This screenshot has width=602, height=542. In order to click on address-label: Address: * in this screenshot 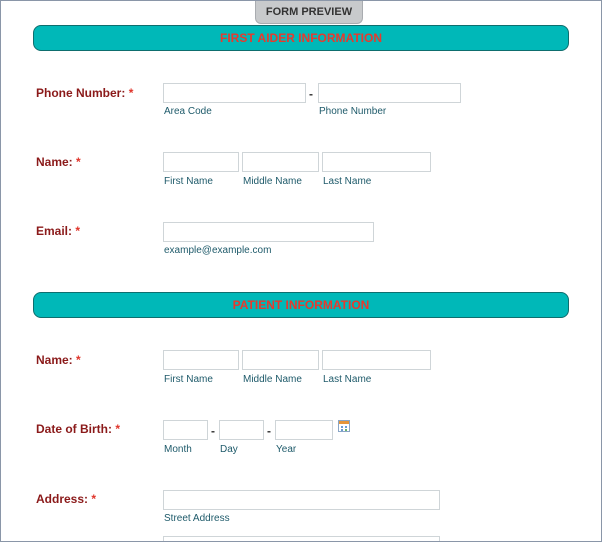, I will do `click(66, 499)`.